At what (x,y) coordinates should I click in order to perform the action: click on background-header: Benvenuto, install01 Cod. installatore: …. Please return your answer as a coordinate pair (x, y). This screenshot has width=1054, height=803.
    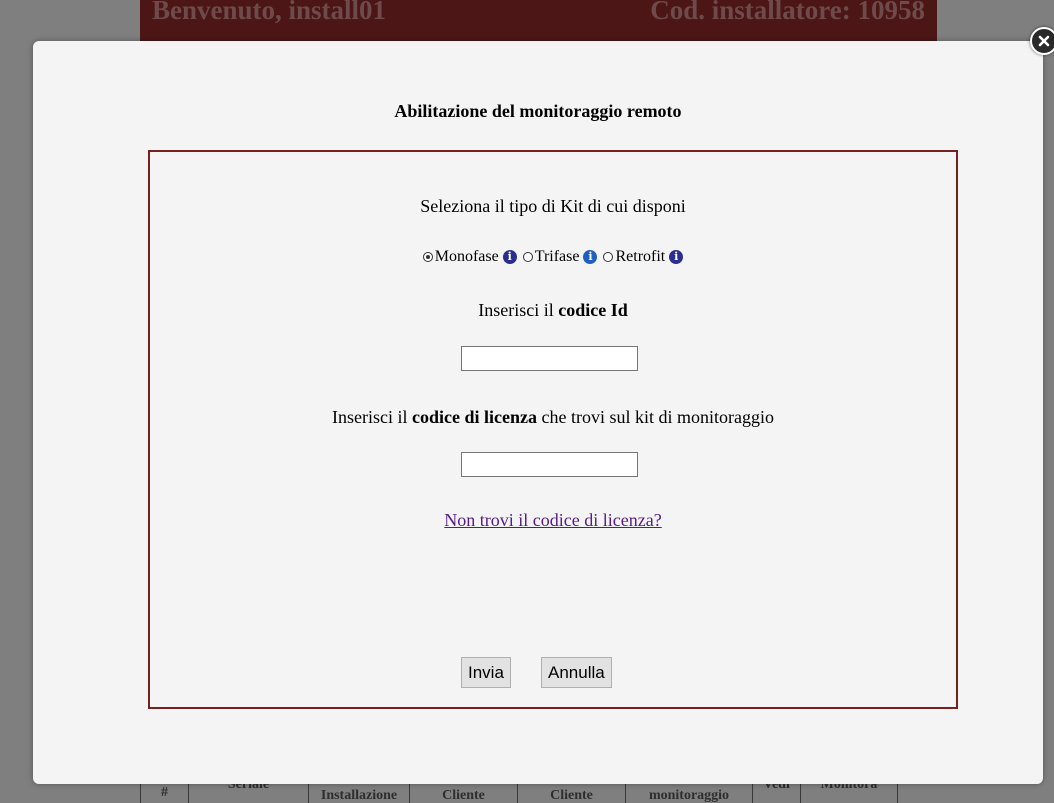
    Looking at the image, I should click on (538, 22).